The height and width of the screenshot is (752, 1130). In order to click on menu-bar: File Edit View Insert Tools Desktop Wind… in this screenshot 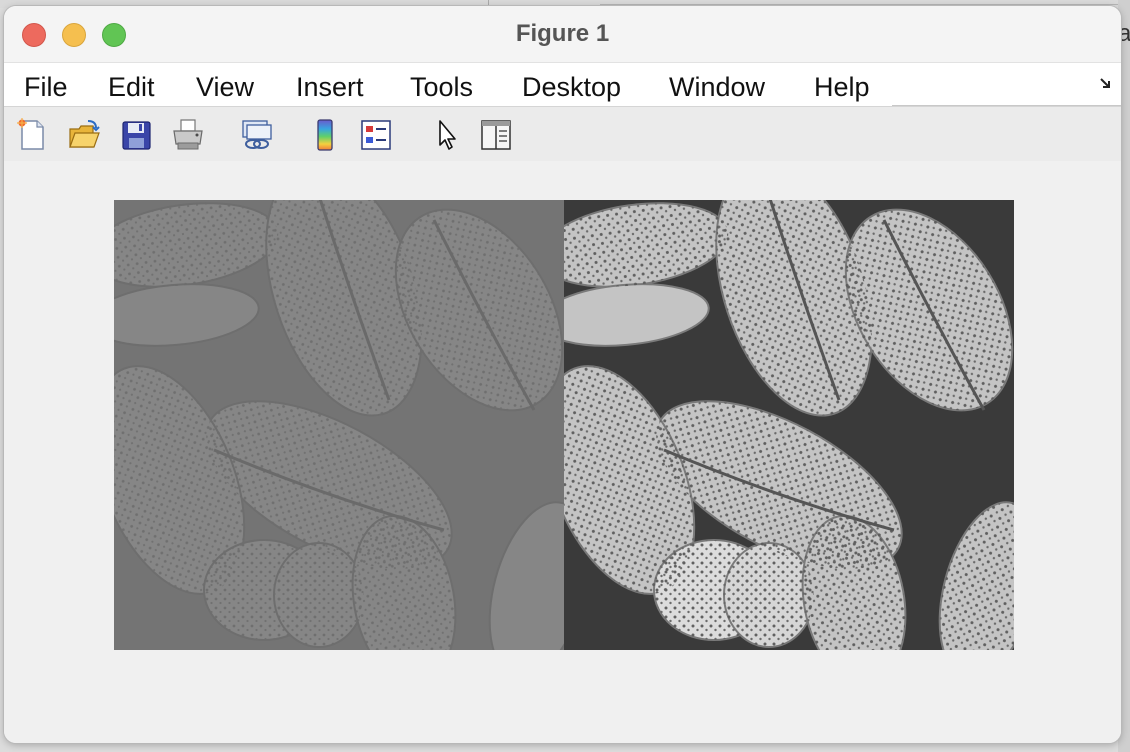, I will do `click(562, 84)`.